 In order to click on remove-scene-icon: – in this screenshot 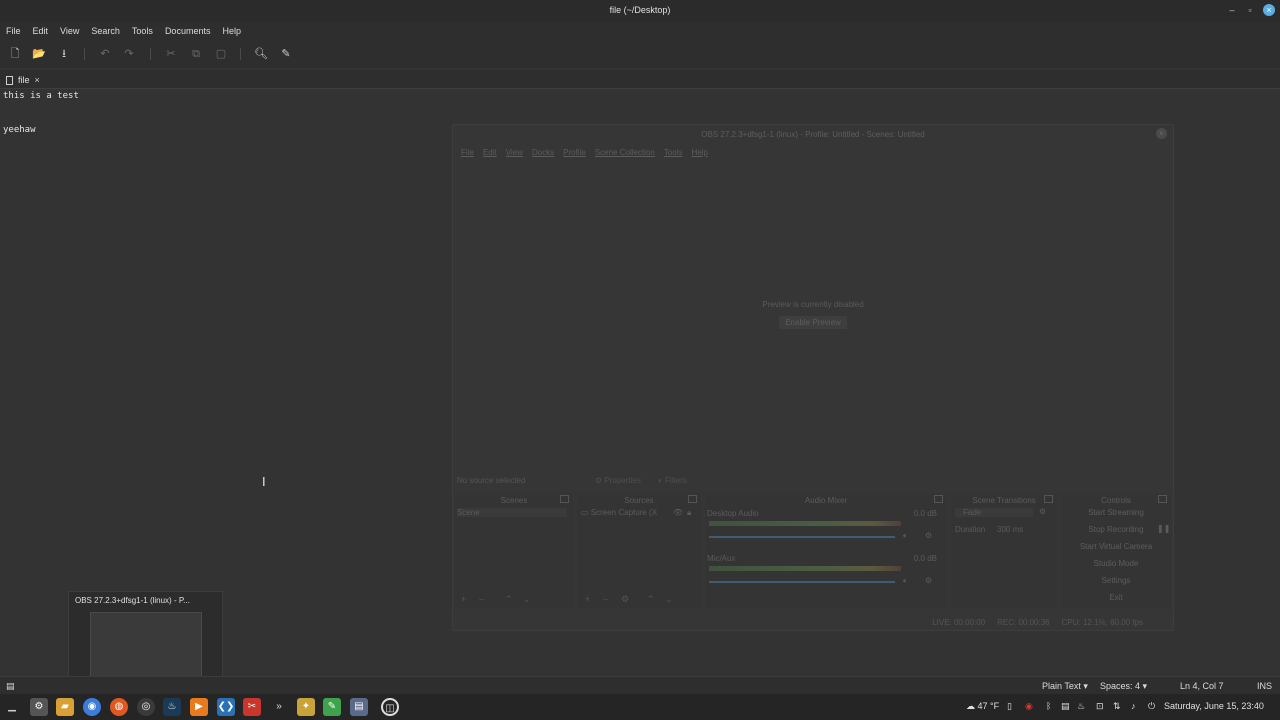, I will do `click(481, 599)`.